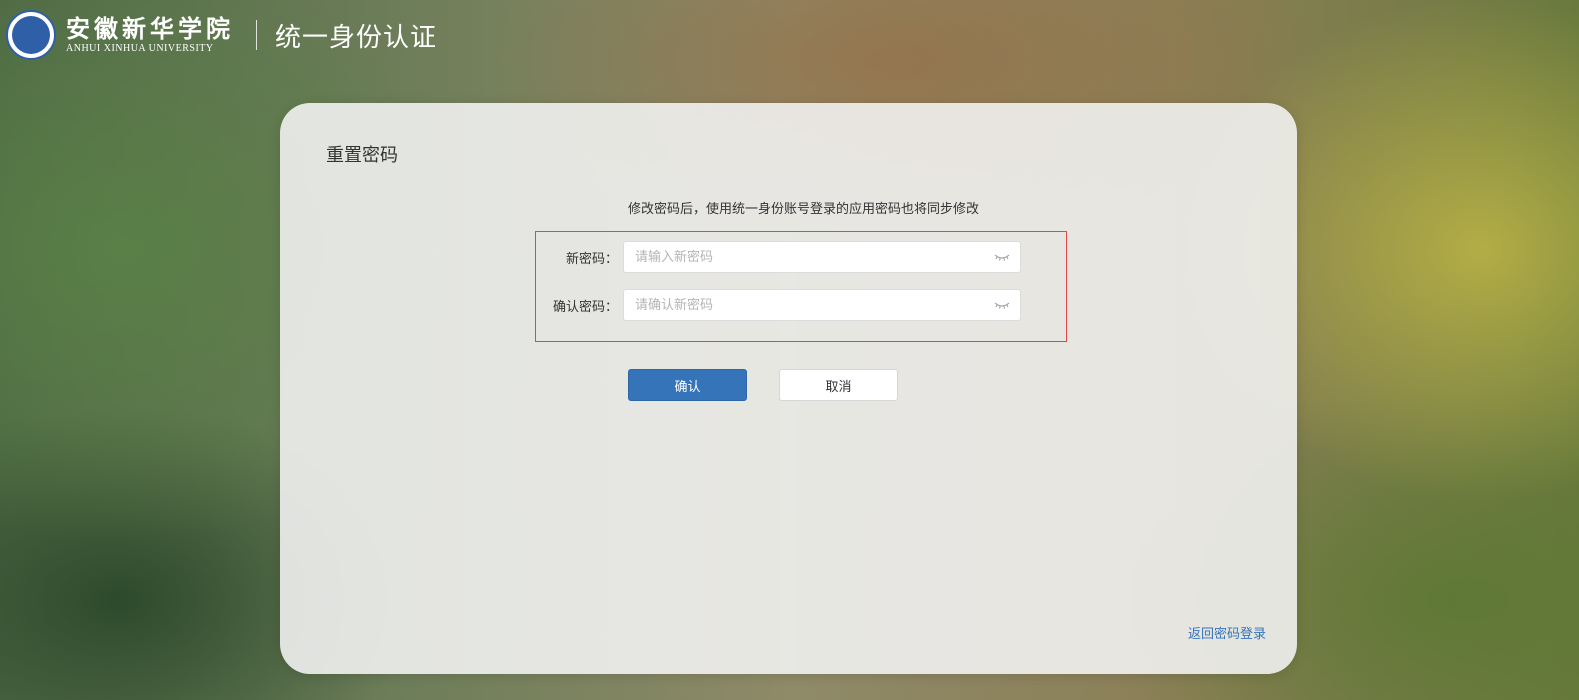  What do you see at coordinates (687, 385) in the screenshot?
I see `confirm-button: 确认` at bounding box center [687, 385].